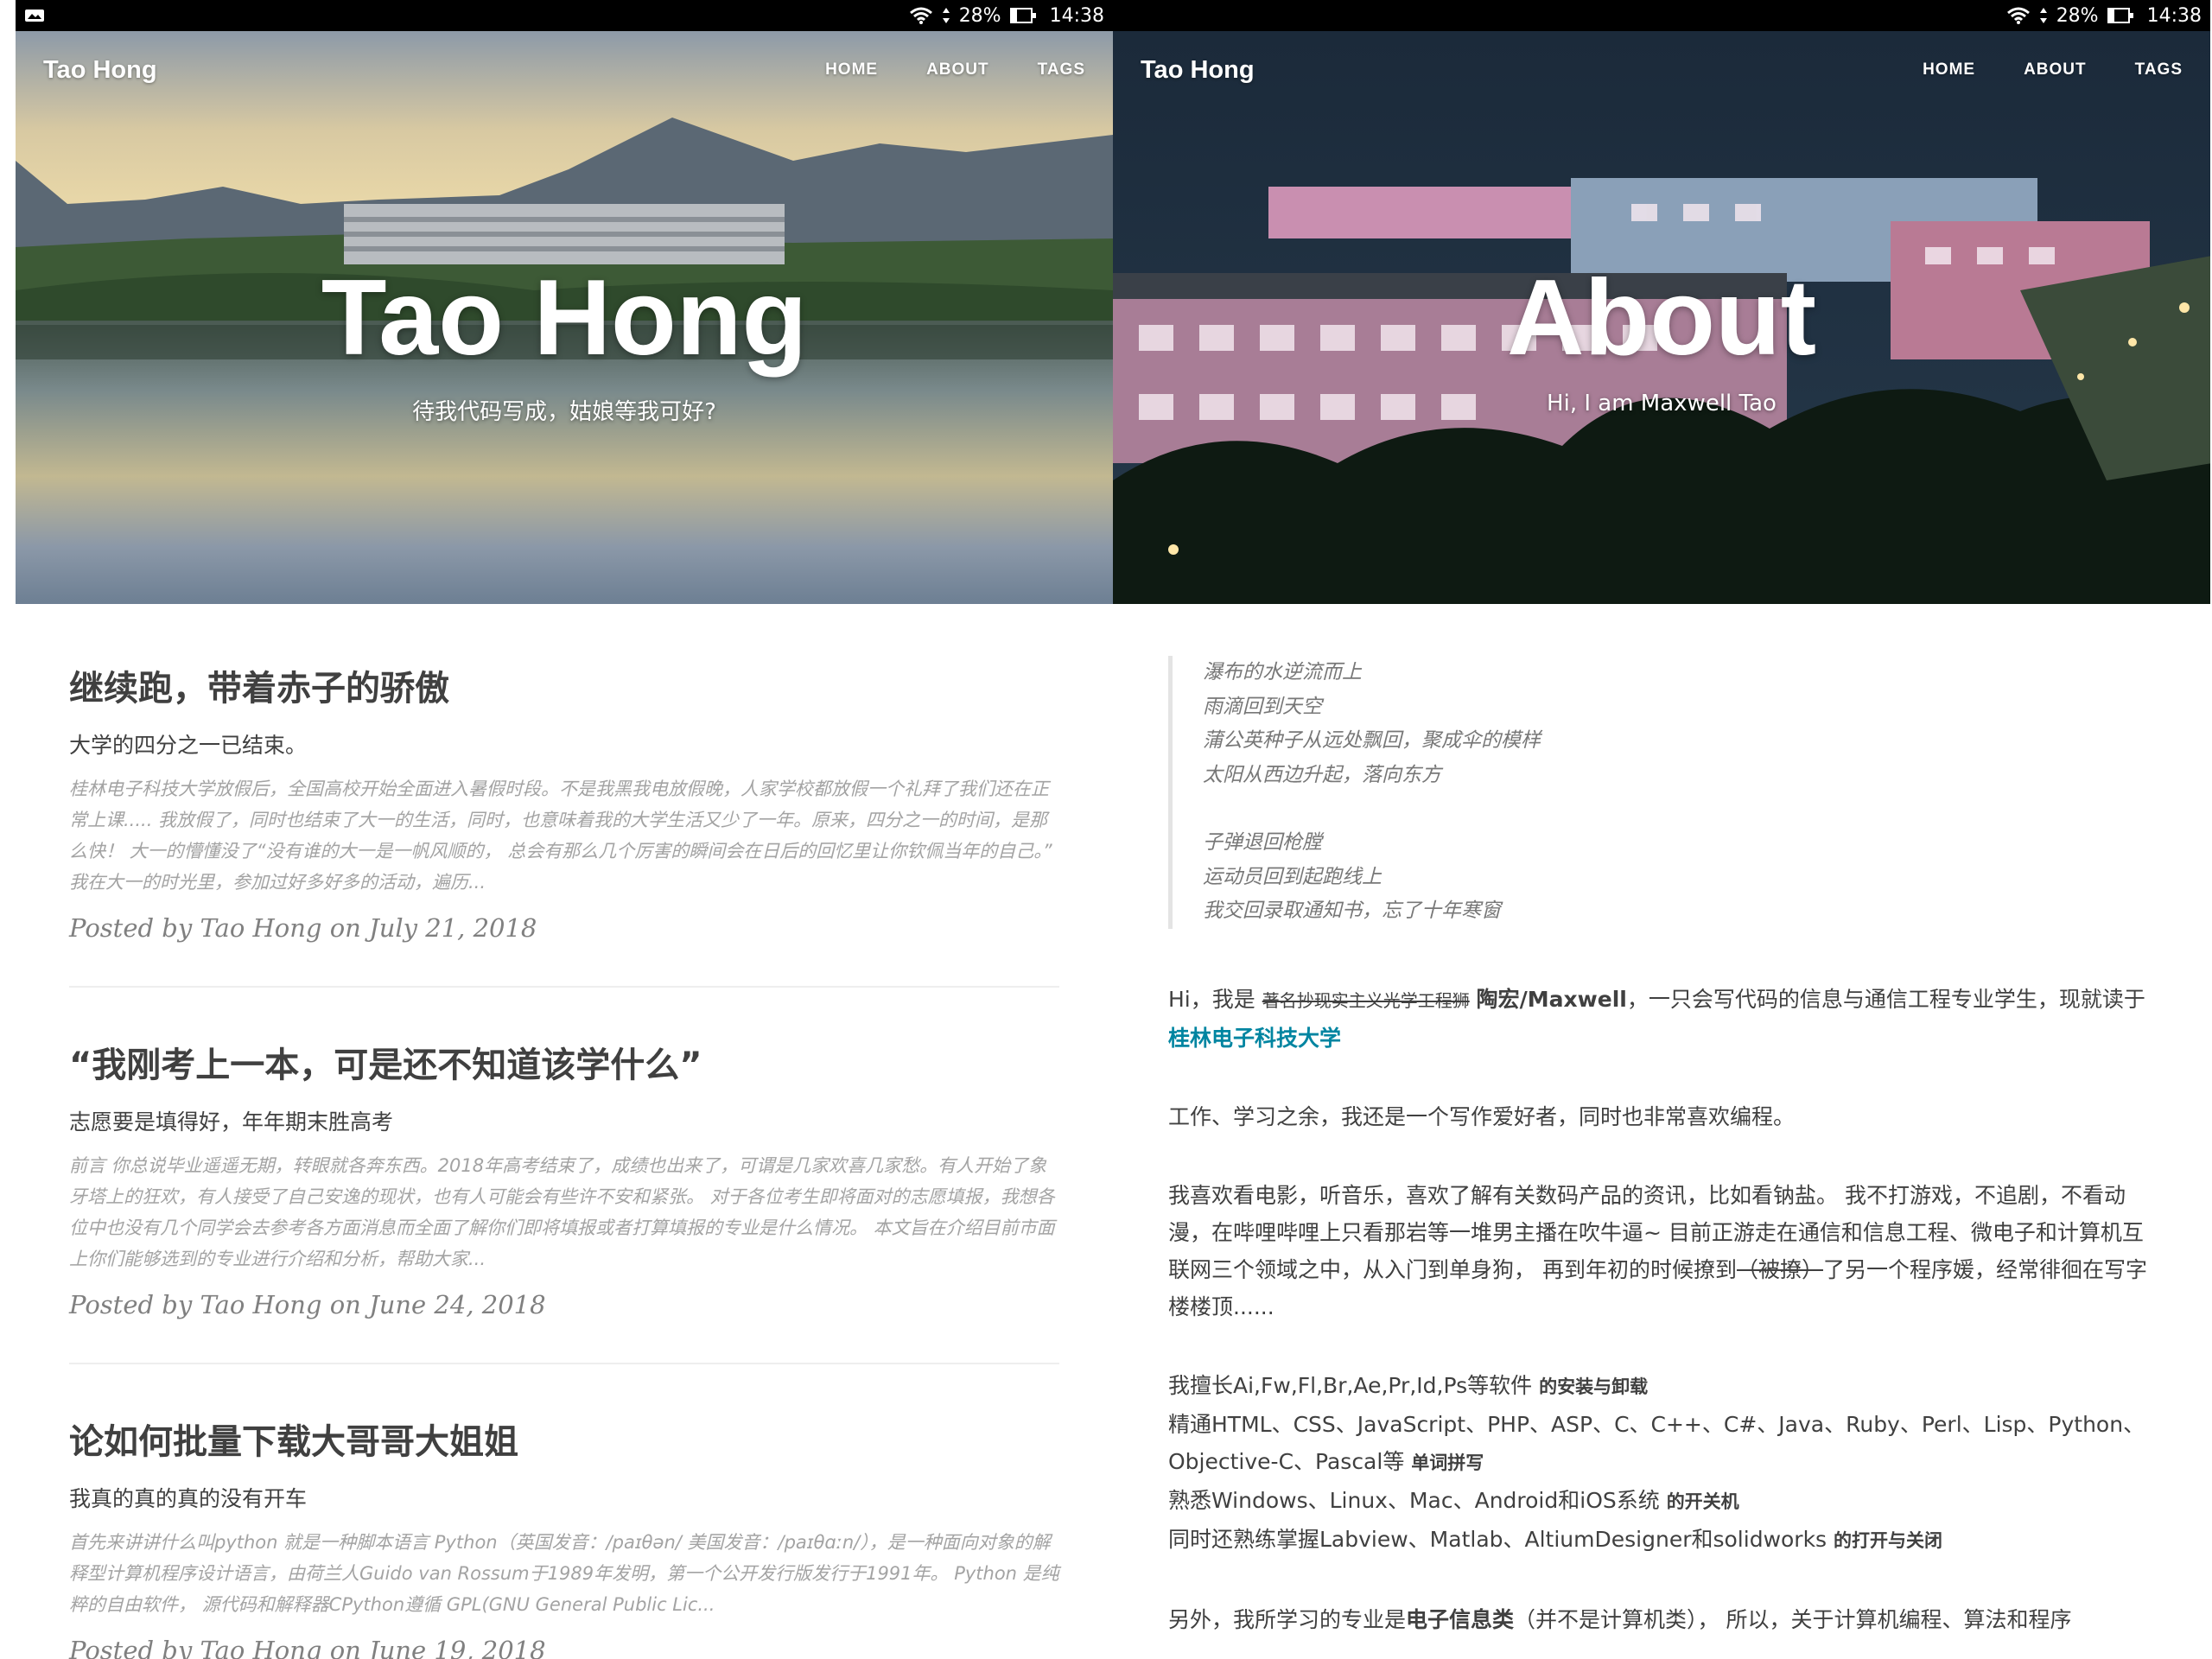 The image size is (2212, 1659). Describe the element at coordinates (1262, 842) in the screenshot. I see `poem-line: 子弹退回枪膛` at that location.